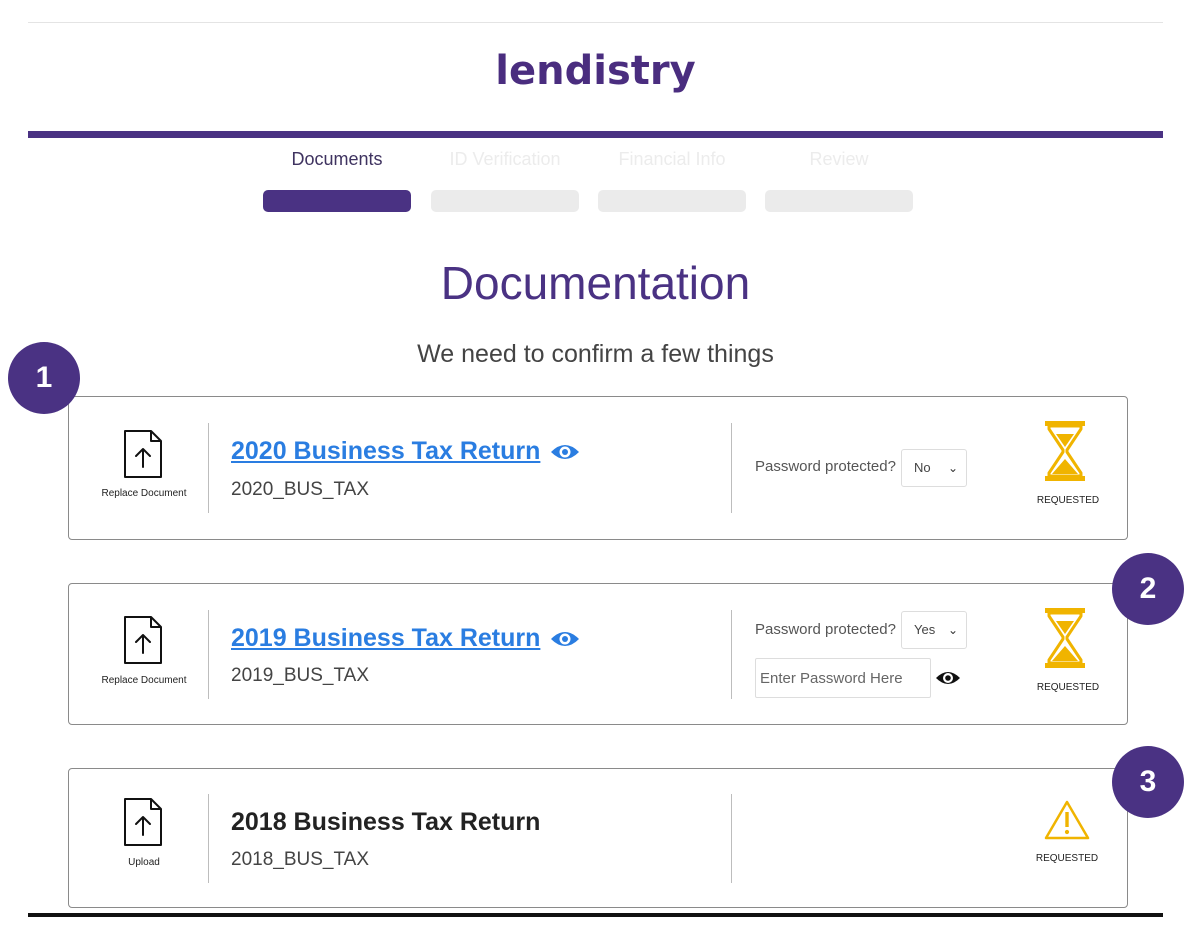 The height and width of the screenshot is (940, 1191). What do you see at coordinates (922, 467) in the screenshot?
I see `select-value: No` at bounding box center [922, 467].